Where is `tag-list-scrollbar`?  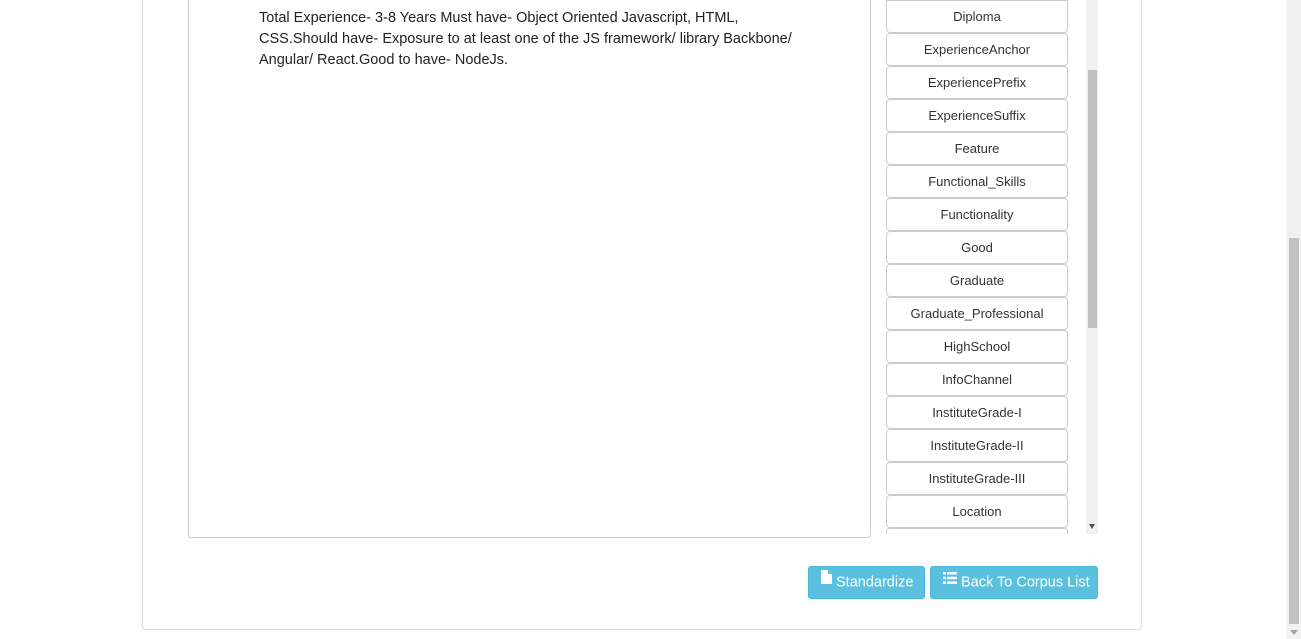
tag-list-scrollbar is located at coordinates (1092, 267).